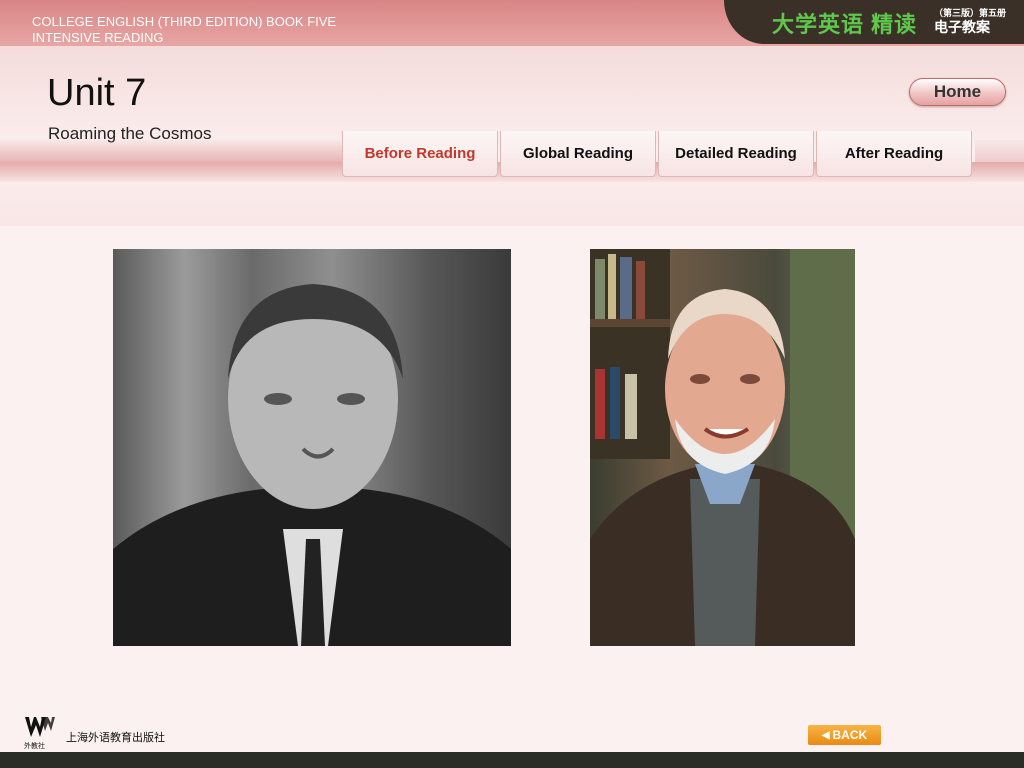 The image size is (1024, 768). I want to click on tab-after-reading: After Reading, so click(894, 154).